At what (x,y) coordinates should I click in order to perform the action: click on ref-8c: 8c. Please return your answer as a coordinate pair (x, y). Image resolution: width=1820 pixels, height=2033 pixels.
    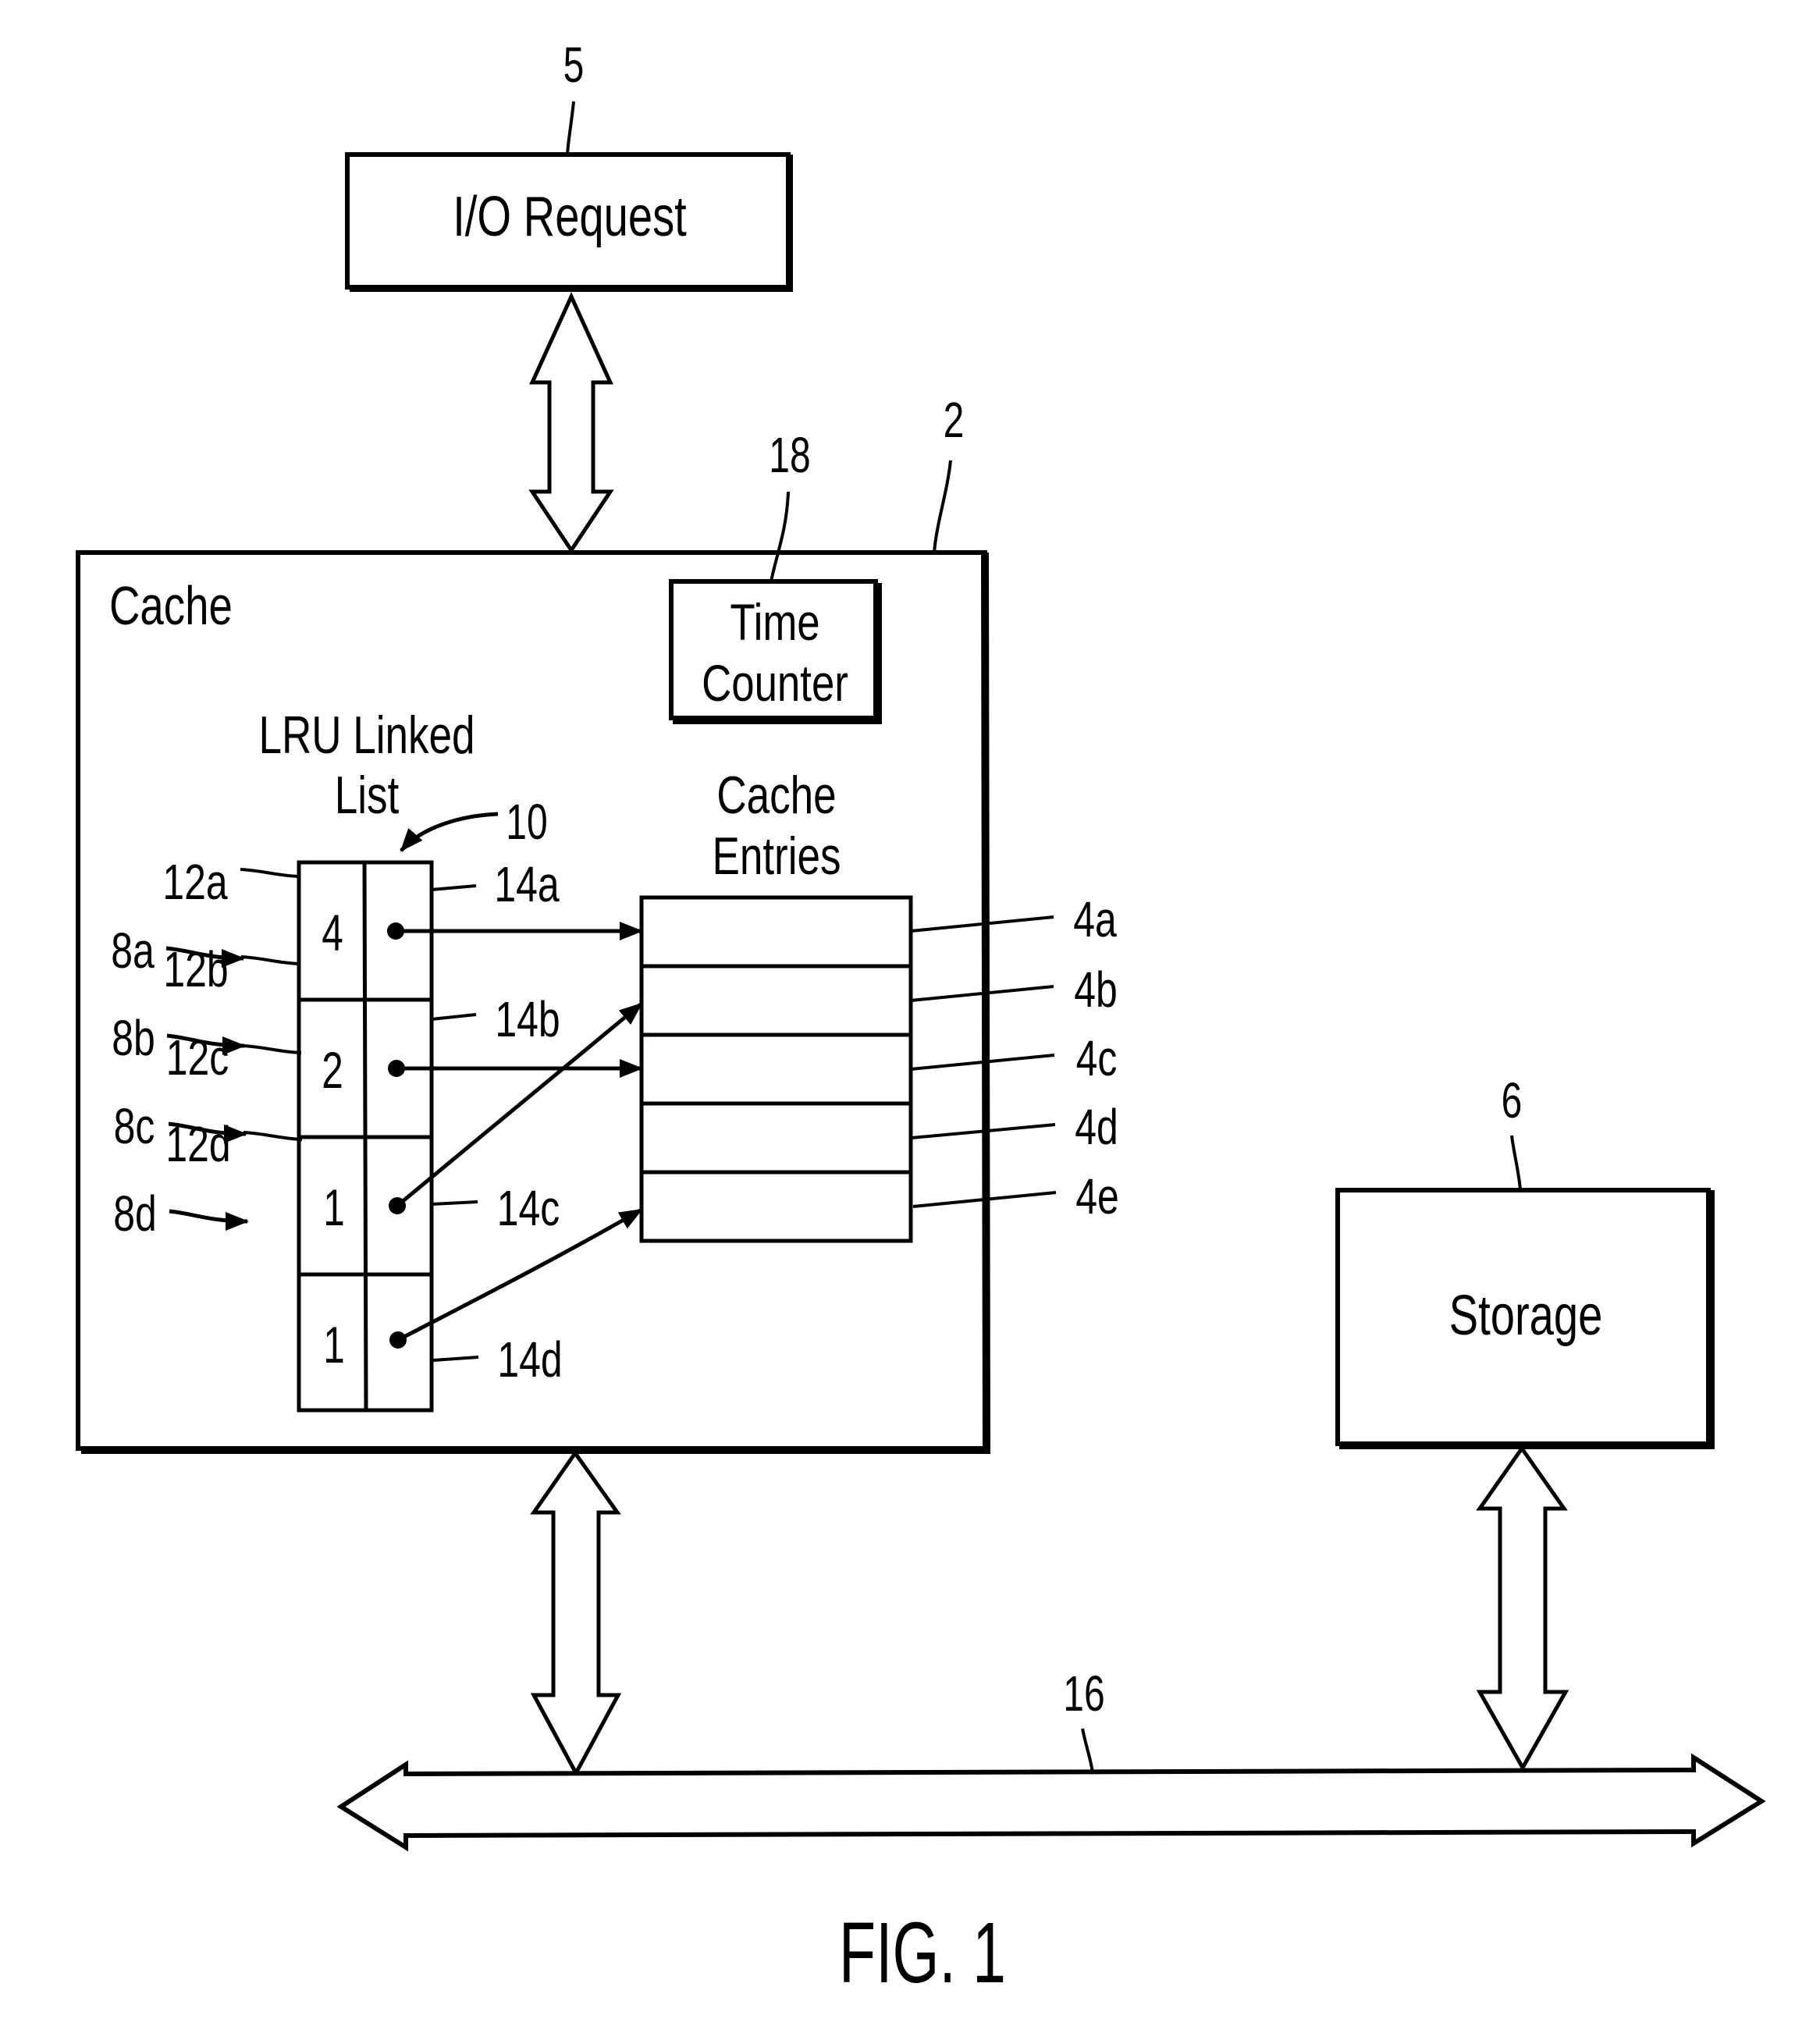
    Looking at the image, I should click on (134, 1126).